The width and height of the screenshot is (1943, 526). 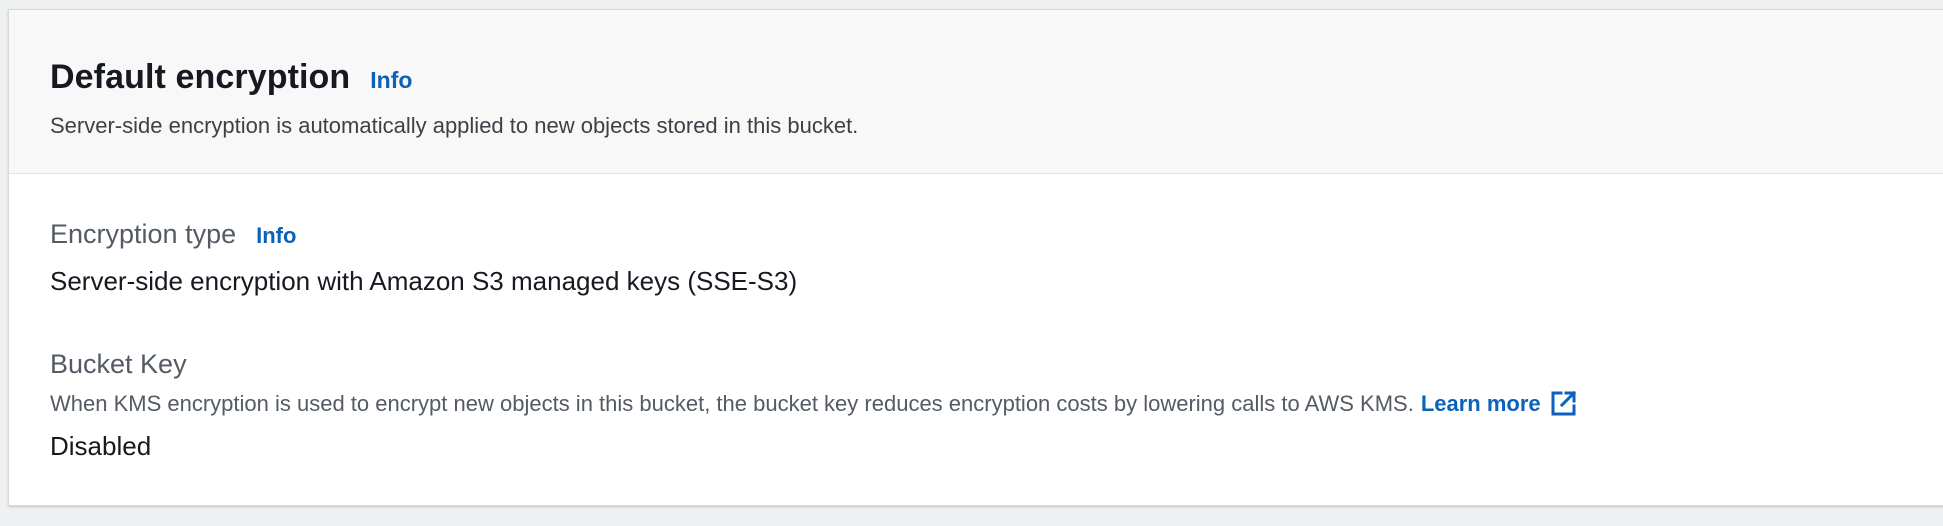 What do you see at coordinates (143, 234) in the screenshot?
I see `encryption-type-label: Encryption type` at bounding box center [143, 234].